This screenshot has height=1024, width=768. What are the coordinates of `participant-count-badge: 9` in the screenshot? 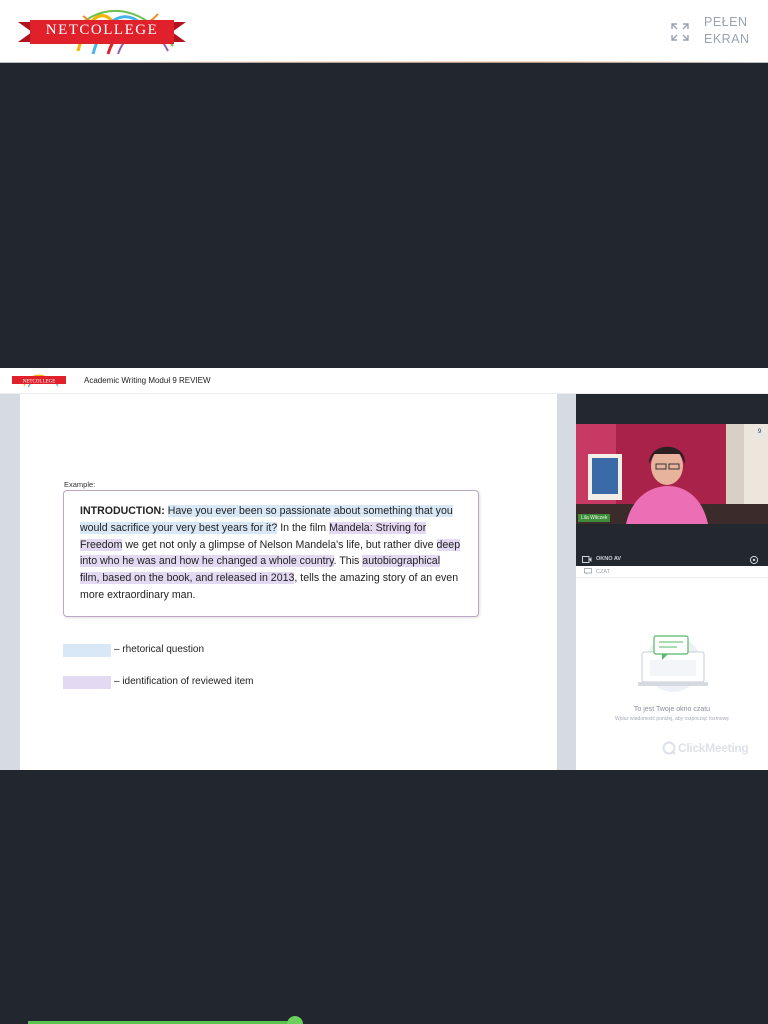 It's located at (759, 432).